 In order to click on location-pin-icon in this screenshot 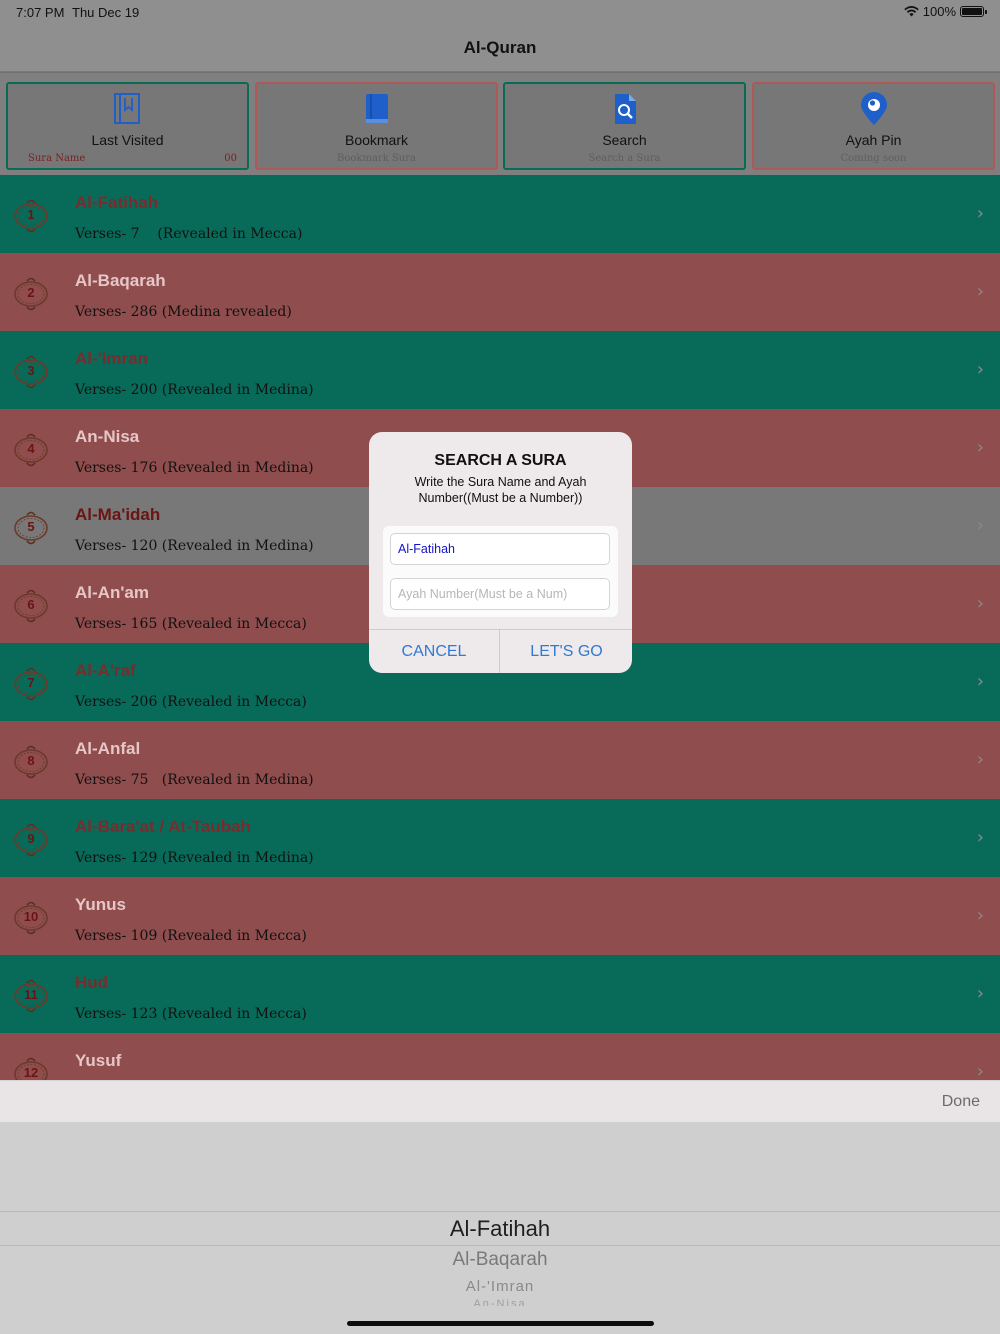, I will do `click(873, 108)`.